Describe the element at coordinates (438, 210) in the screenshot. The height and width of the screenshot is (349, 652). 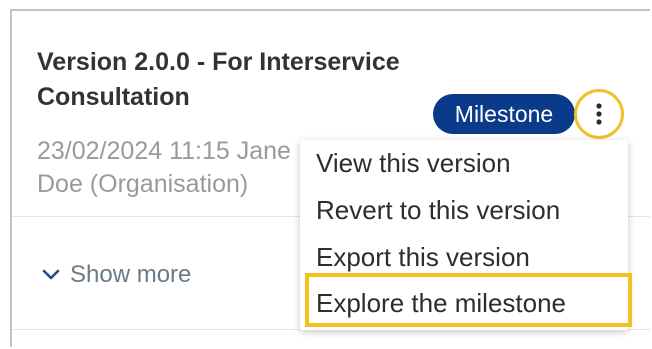
I see `menu-item-revert-version: Revert to this version` at that location.